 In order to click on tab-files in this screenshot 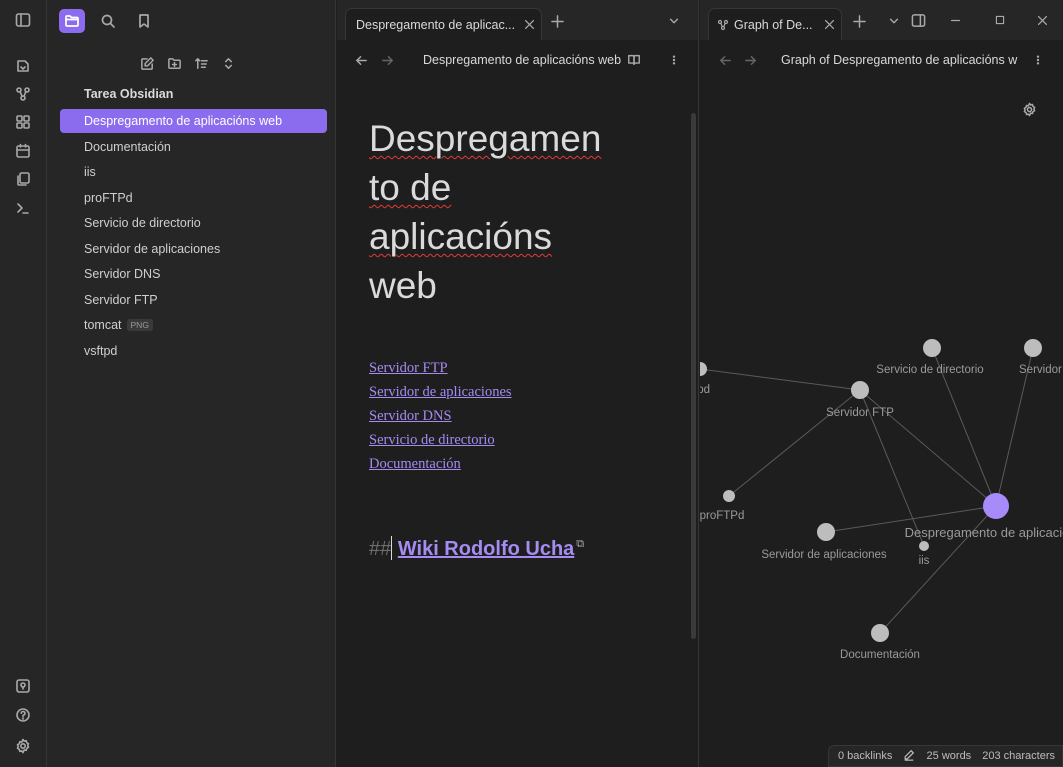, I will do `click(72, 21)`.